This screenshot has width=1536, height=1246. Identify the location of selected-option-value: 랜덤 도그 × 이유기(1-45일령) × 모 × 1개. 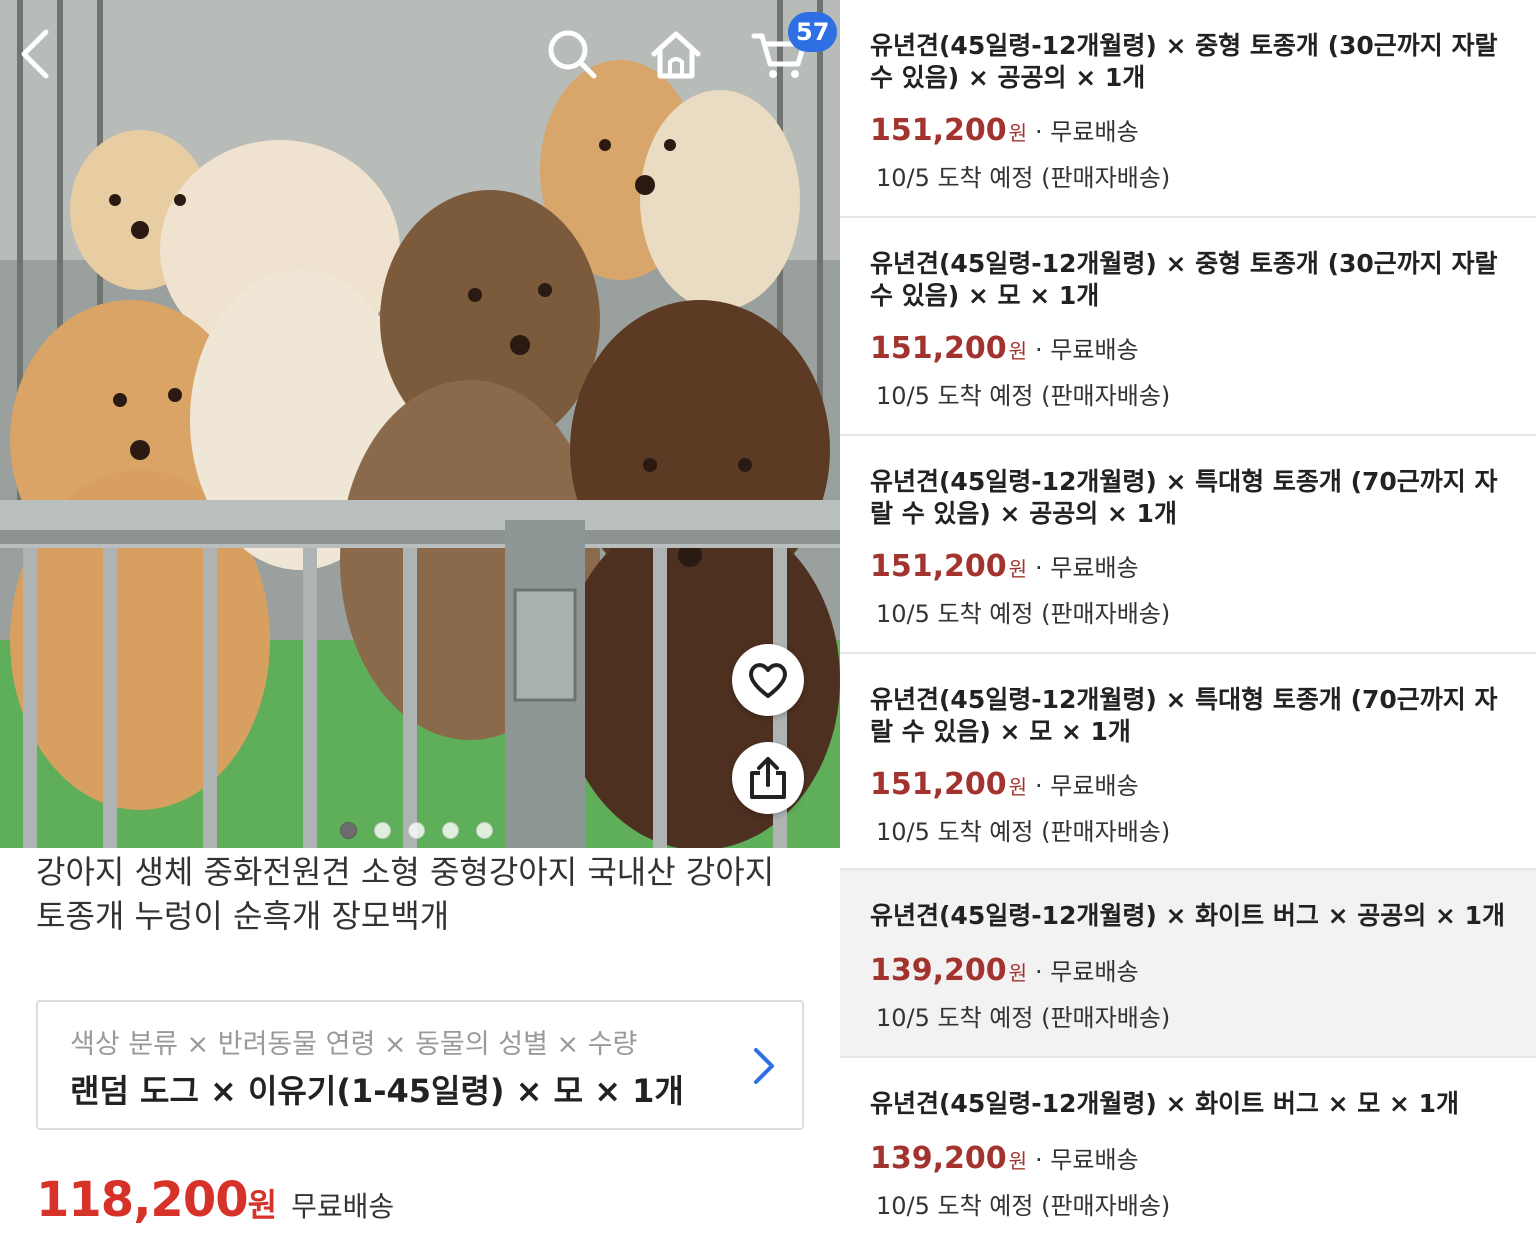
(377, 1091).